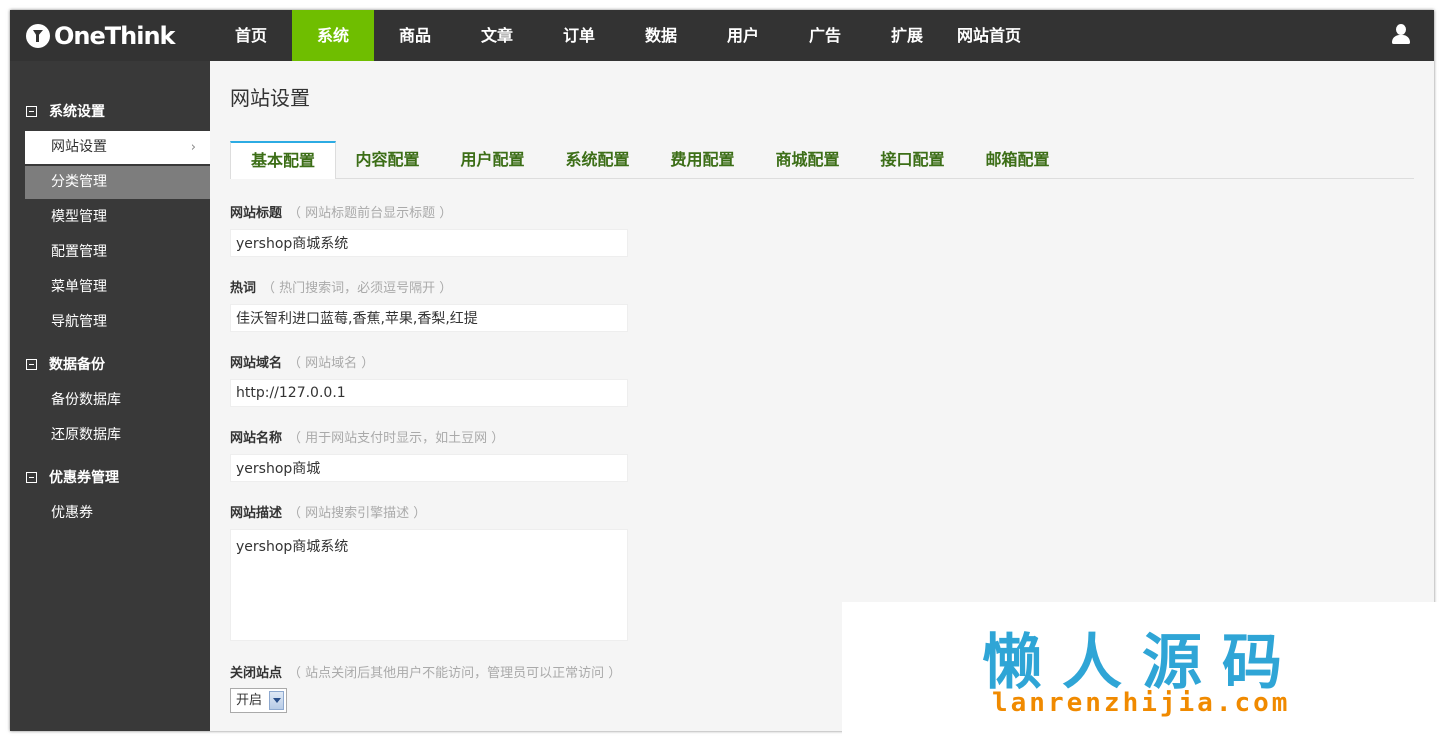  What do you see at coordinates (429, 585) in the screenshot?
I see `description-textarea: yershop商城系统` at bounding box center [429, 585].